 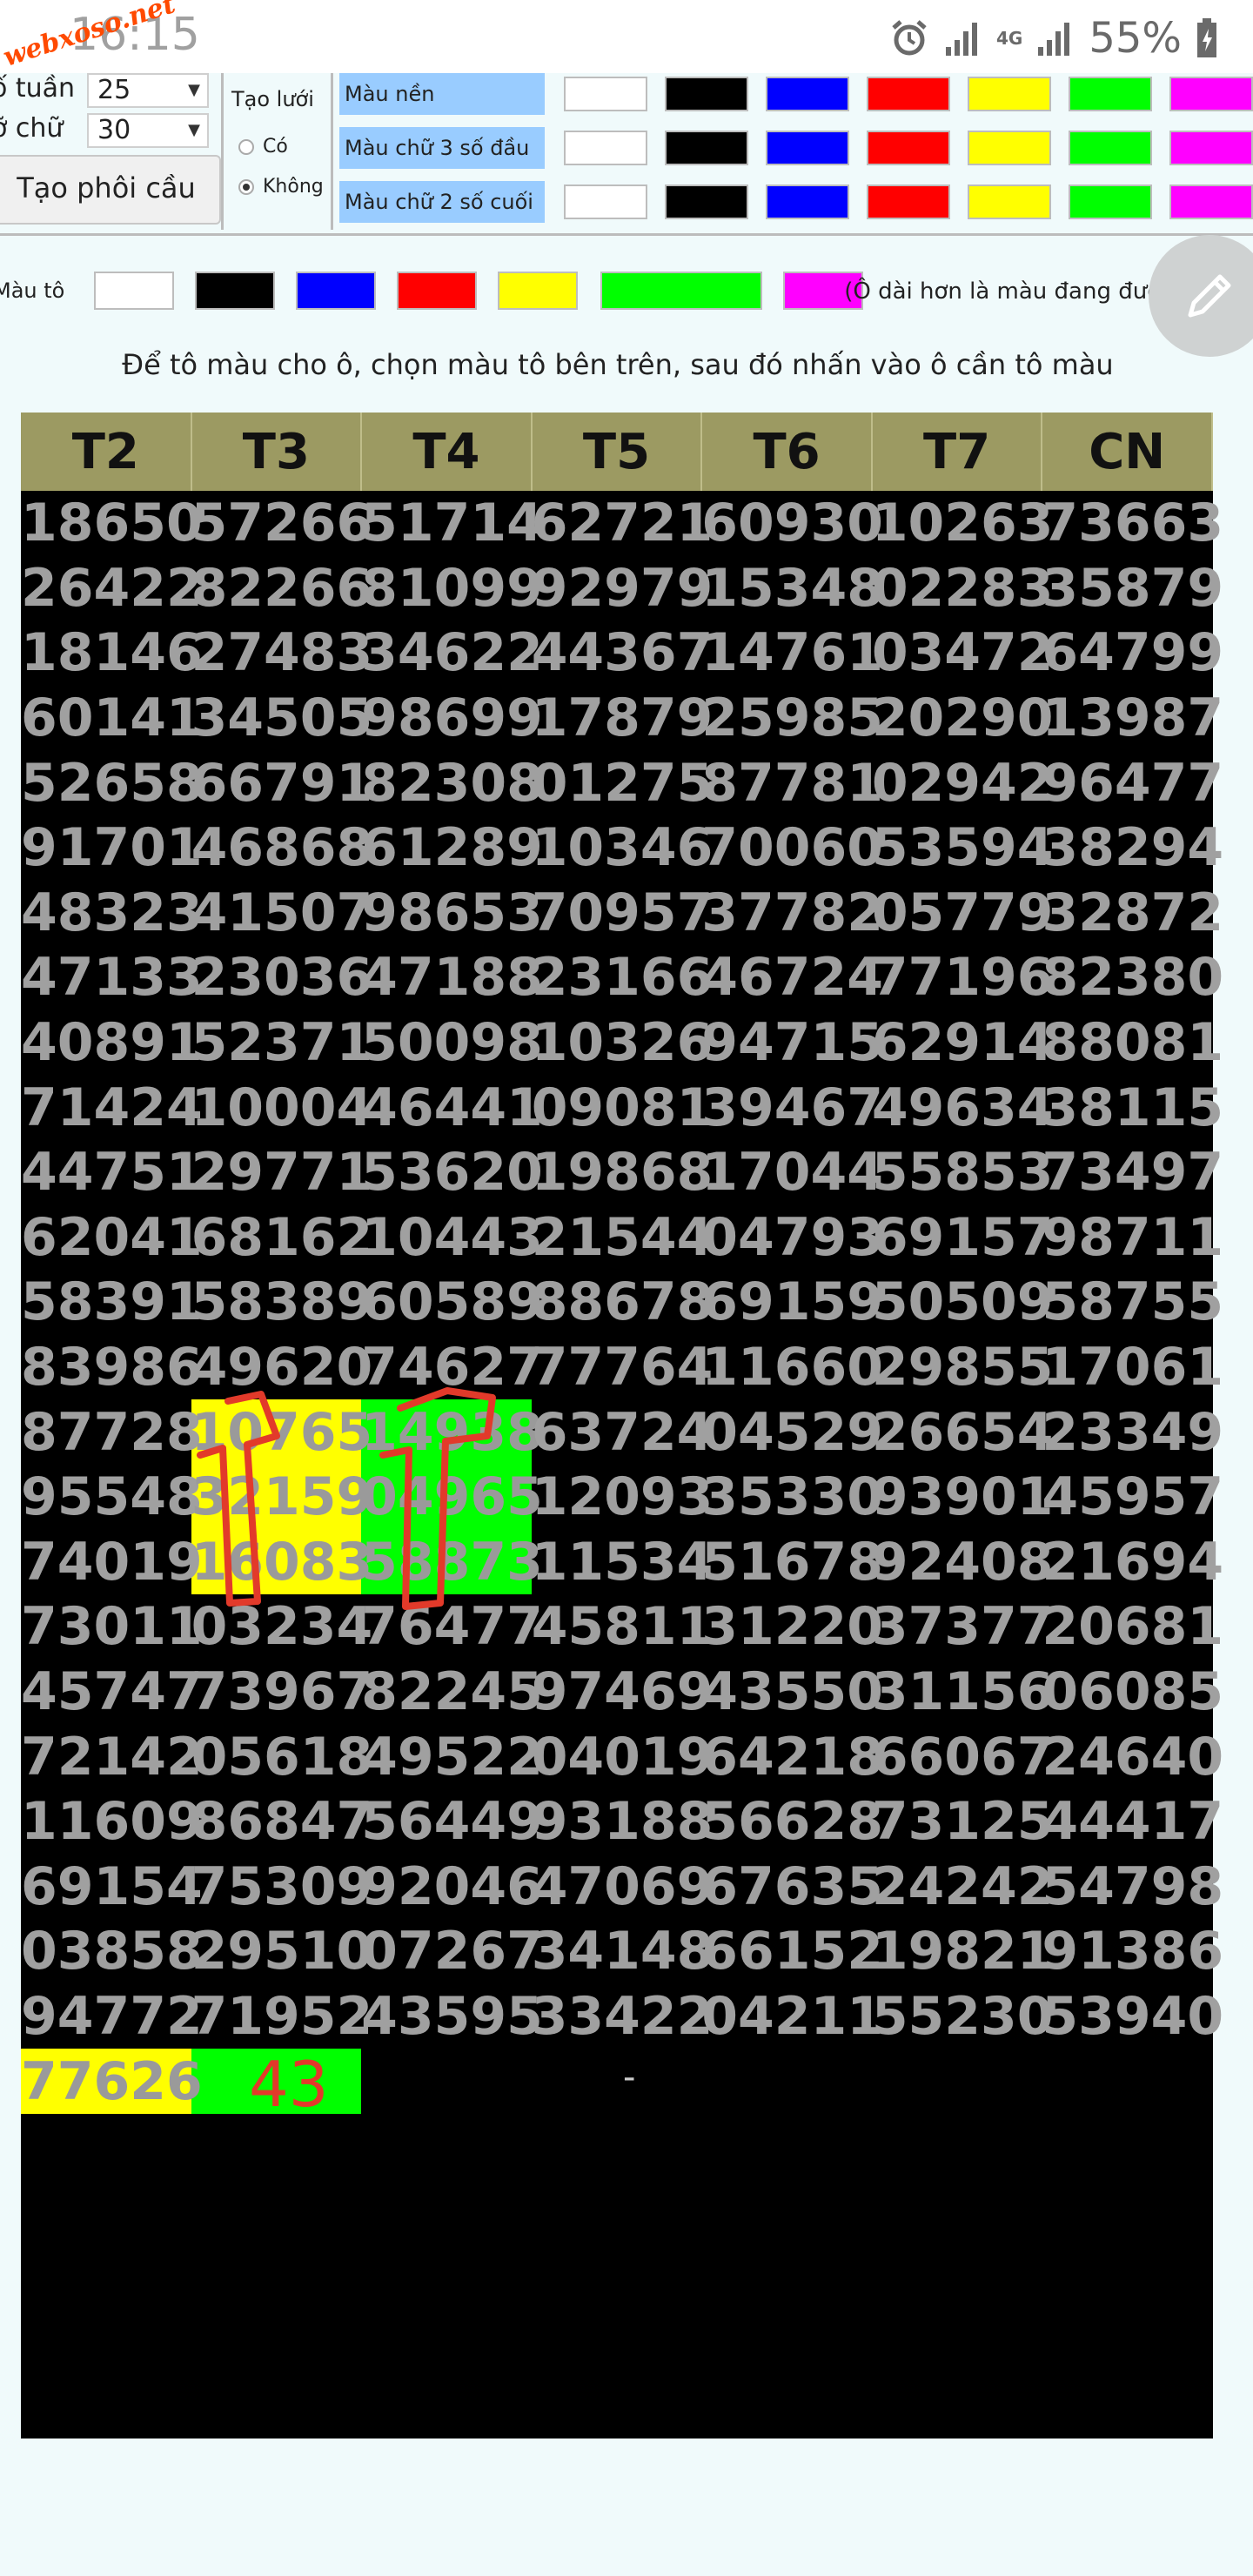 I want to click on result-cell: 73011, so click(x=112, y=1627).